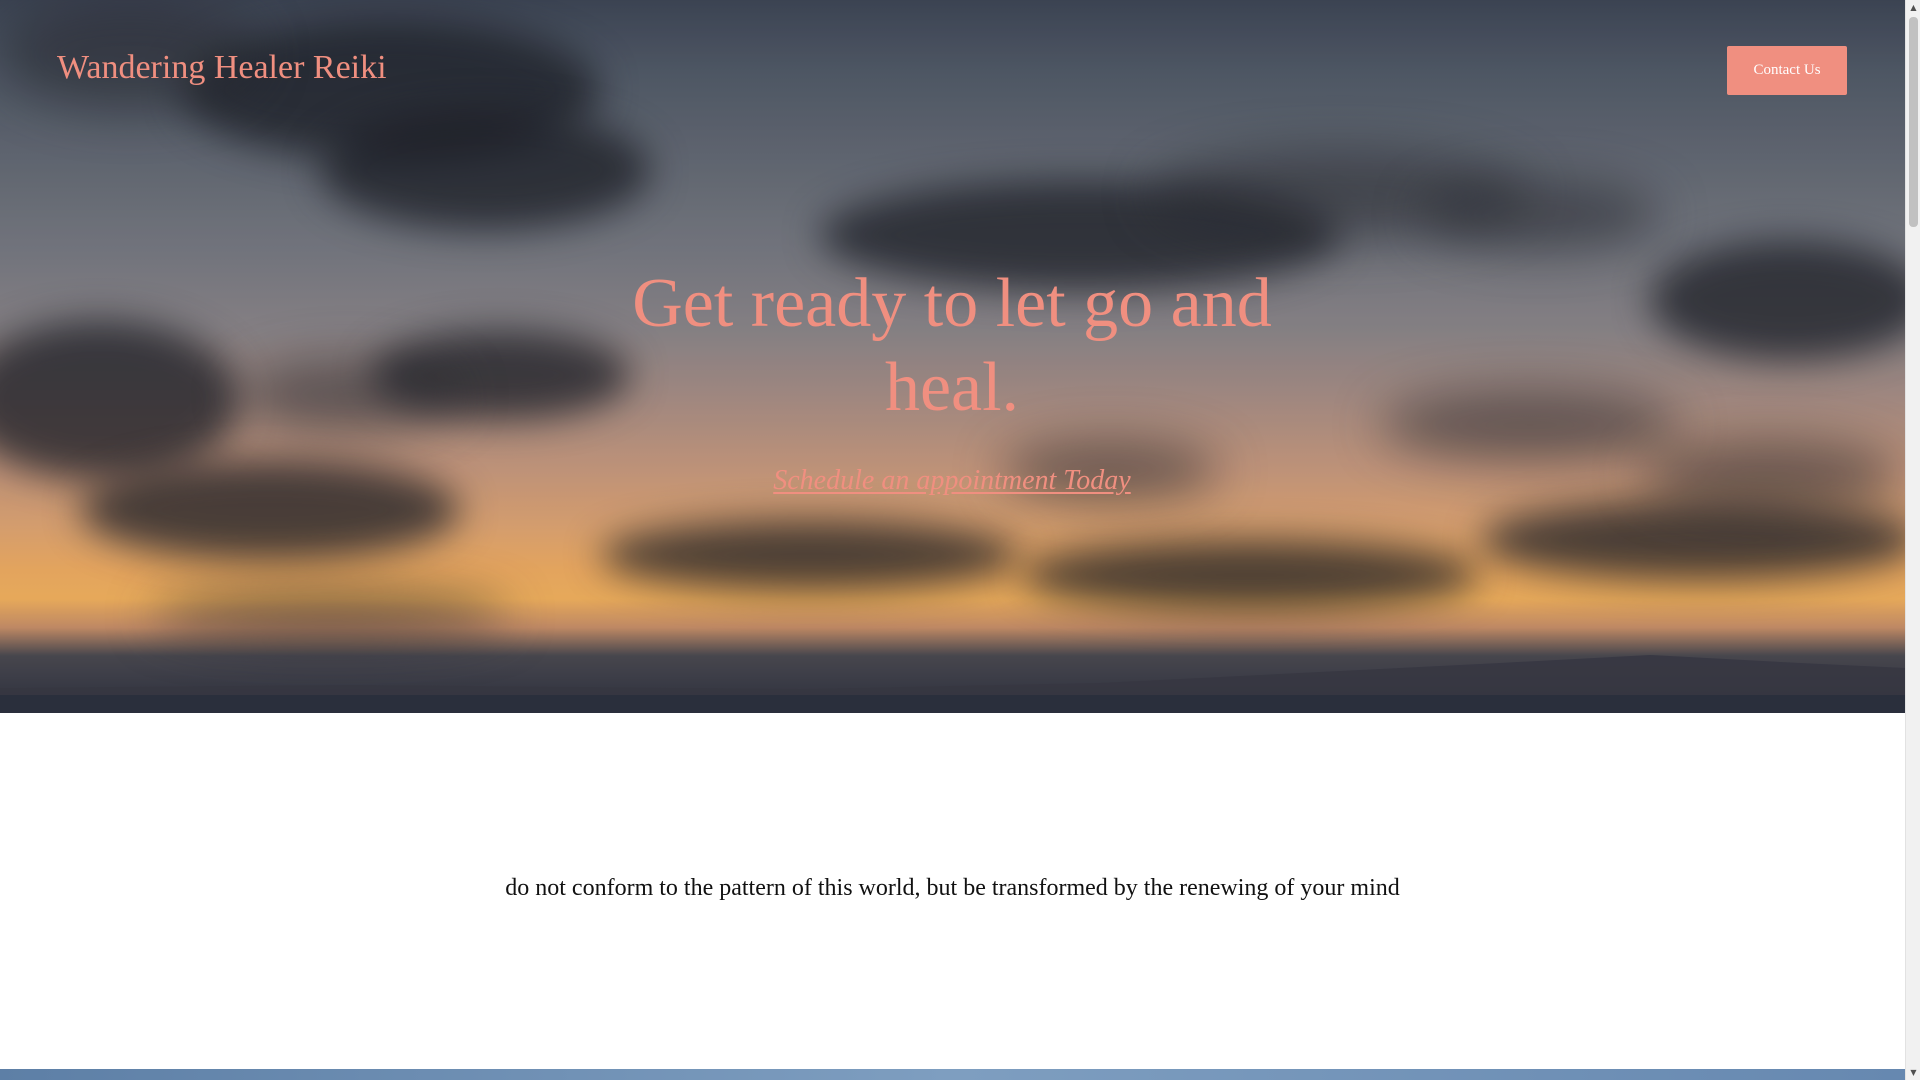 The width and height of the screenshot is (1920, 1080). Describe the element at coordinates (222, 68) in the screenshot. I see `site-title: Wandering Healer Reiki` at that location.